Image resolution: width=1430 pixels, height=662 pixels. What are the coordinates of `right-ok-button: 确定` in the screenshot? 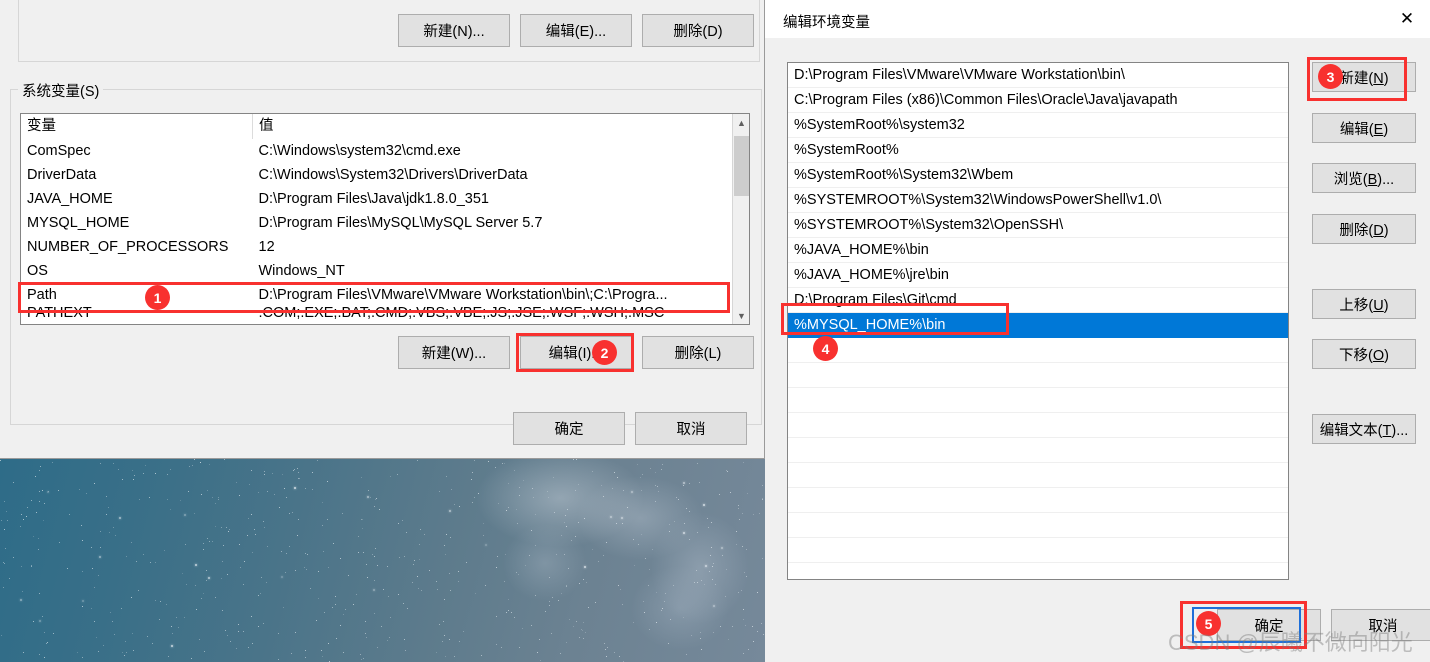 It's located at (1269, 625).